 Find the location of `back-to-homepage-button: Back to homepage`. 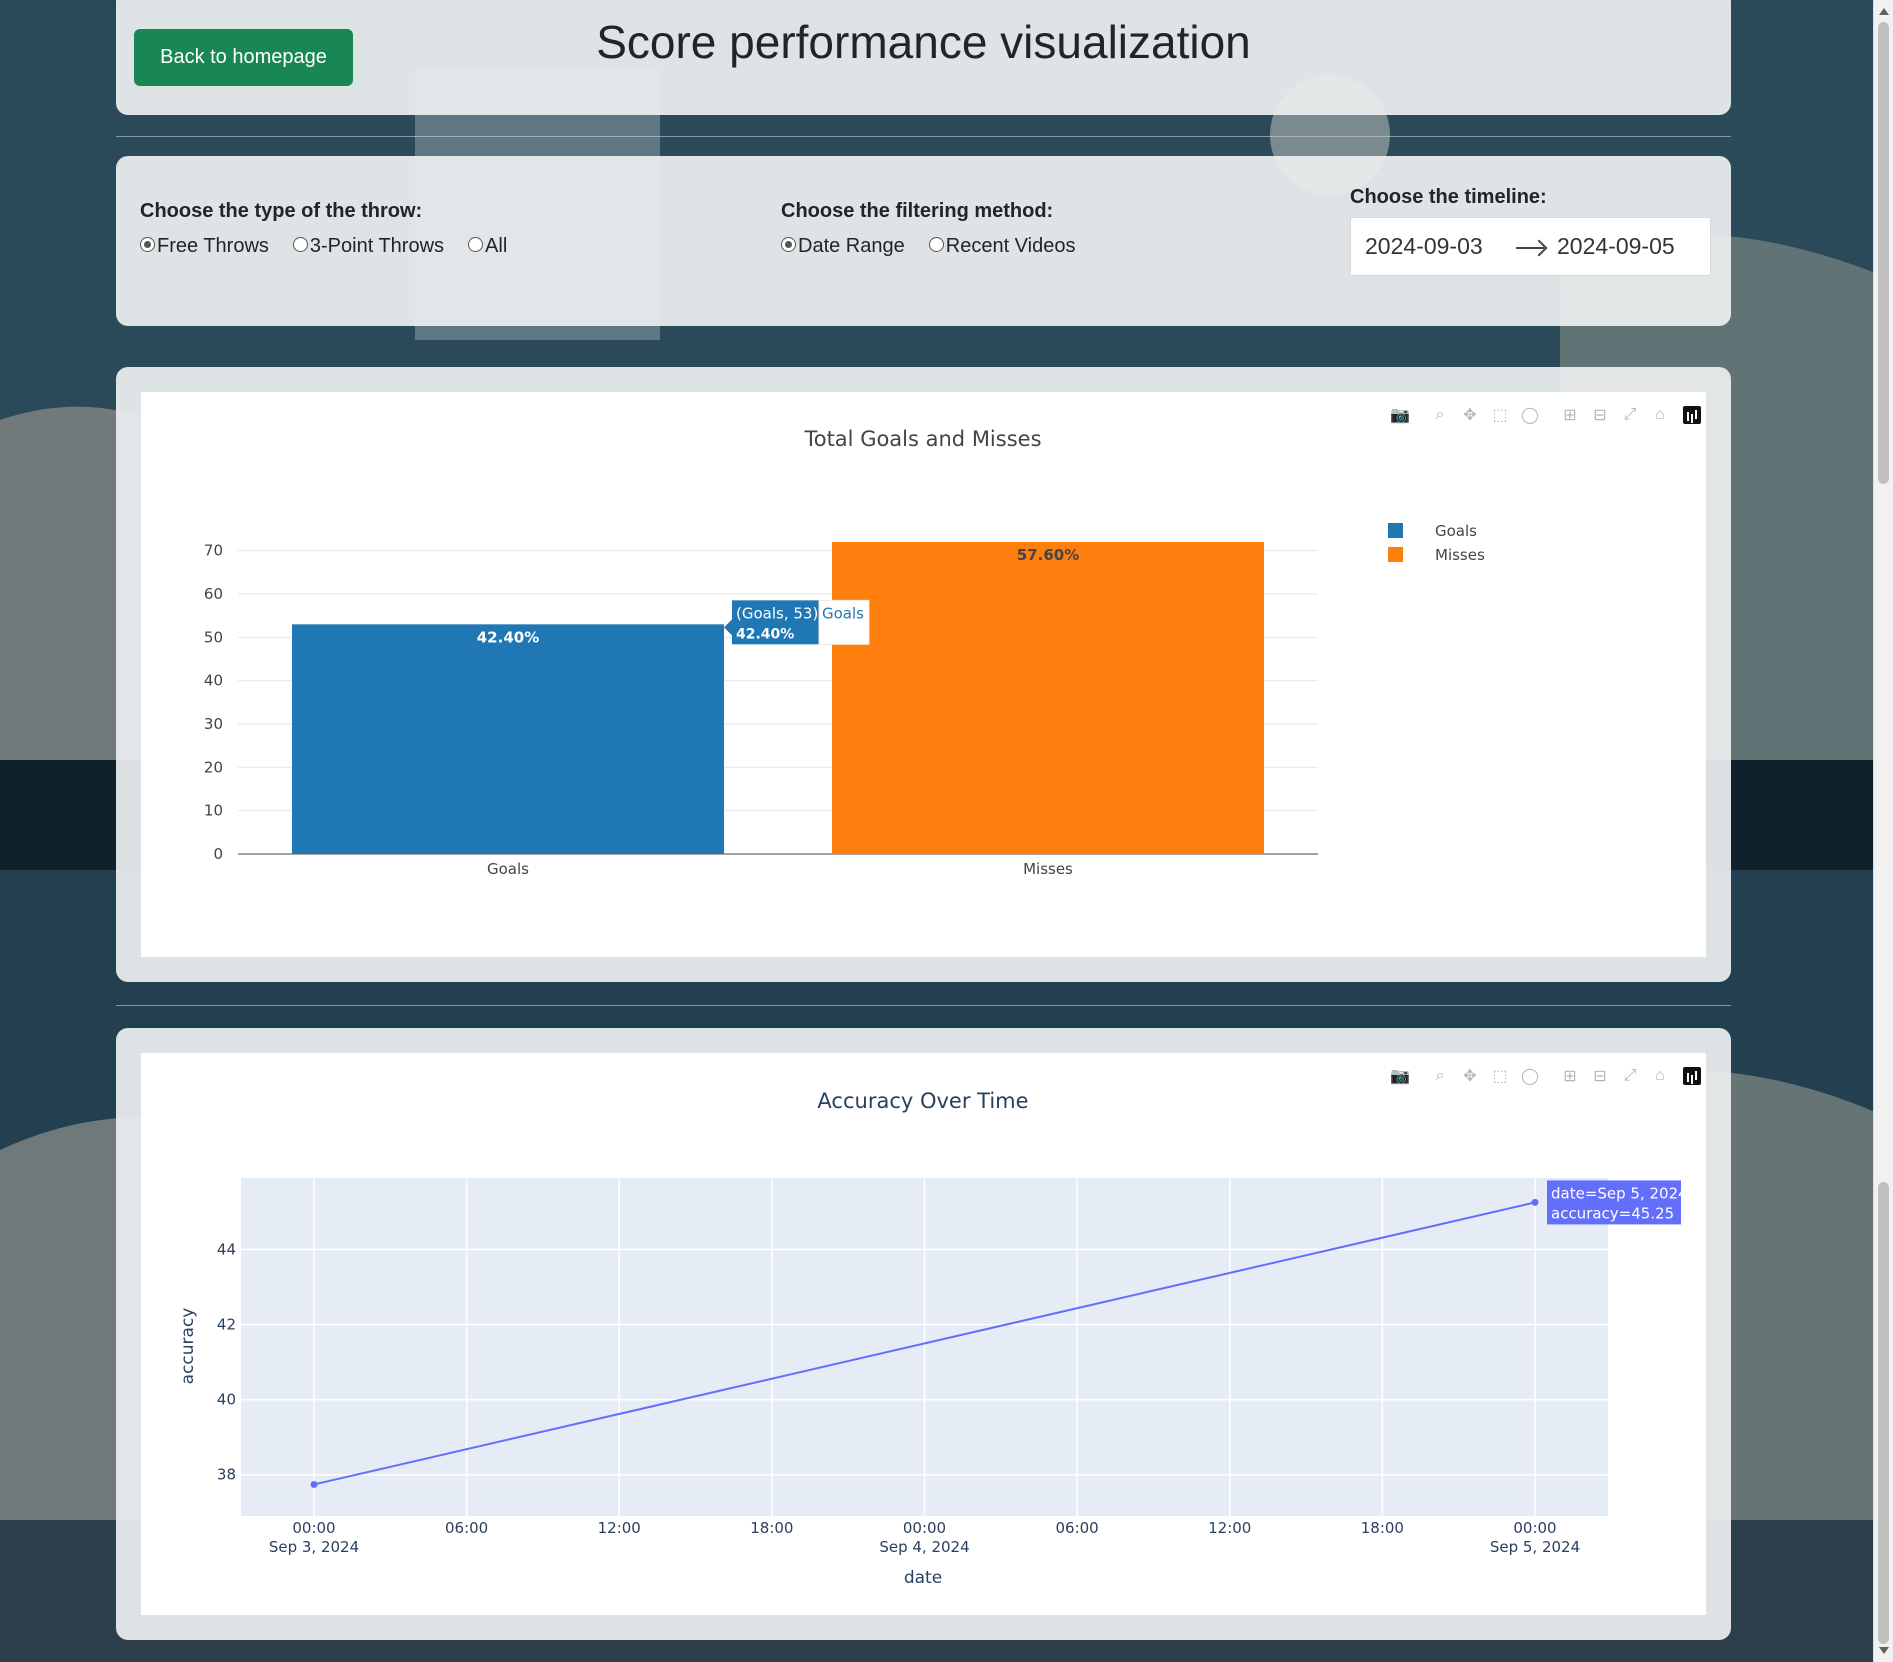

back-to-homepage-button: Back to homepage is located at coordinates (243, 57).